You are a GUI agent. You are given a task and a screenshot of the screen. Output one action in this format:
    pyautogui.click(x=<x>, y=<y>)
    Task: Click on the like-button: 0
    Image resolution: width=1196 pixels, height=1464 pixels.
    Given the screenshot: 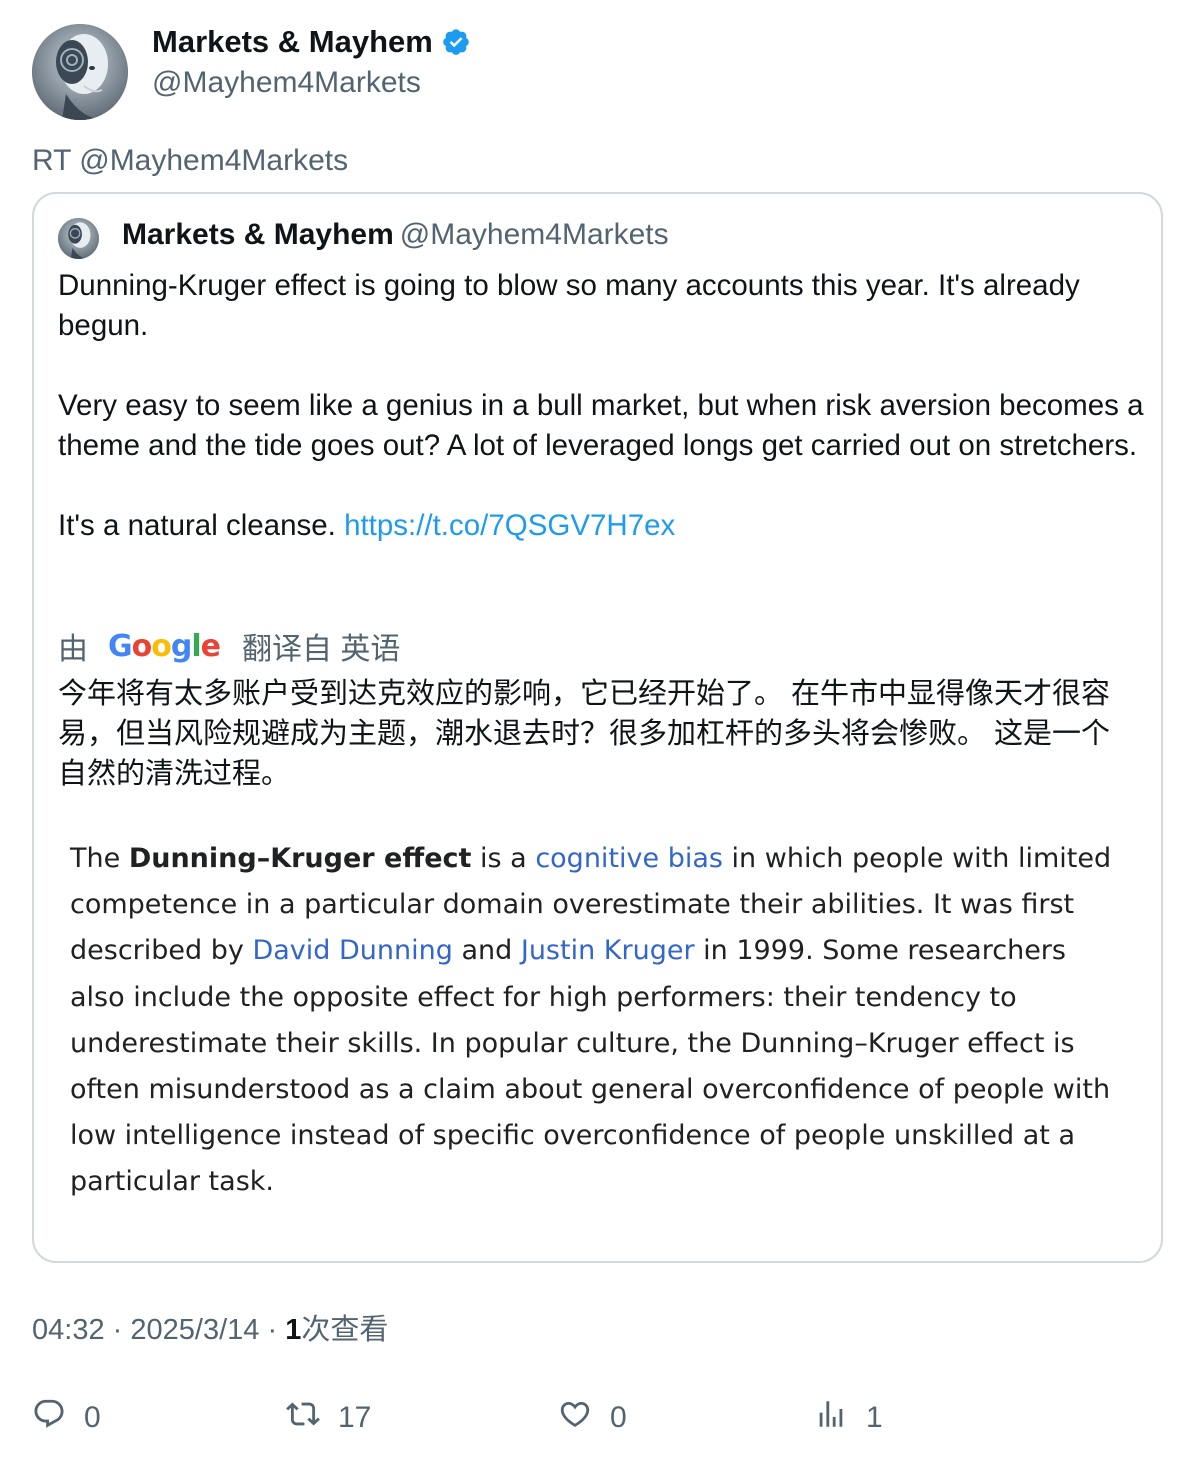 What is the action you would take?
    pyautogui.click(x=592, y=1418)
    